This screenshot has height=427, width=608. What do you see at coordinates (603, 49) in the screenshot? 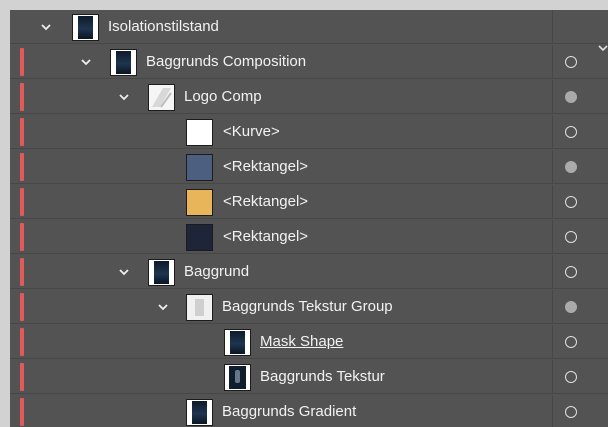
I see `panel-menu-chevron-icon` at bounding box center [603, 49].